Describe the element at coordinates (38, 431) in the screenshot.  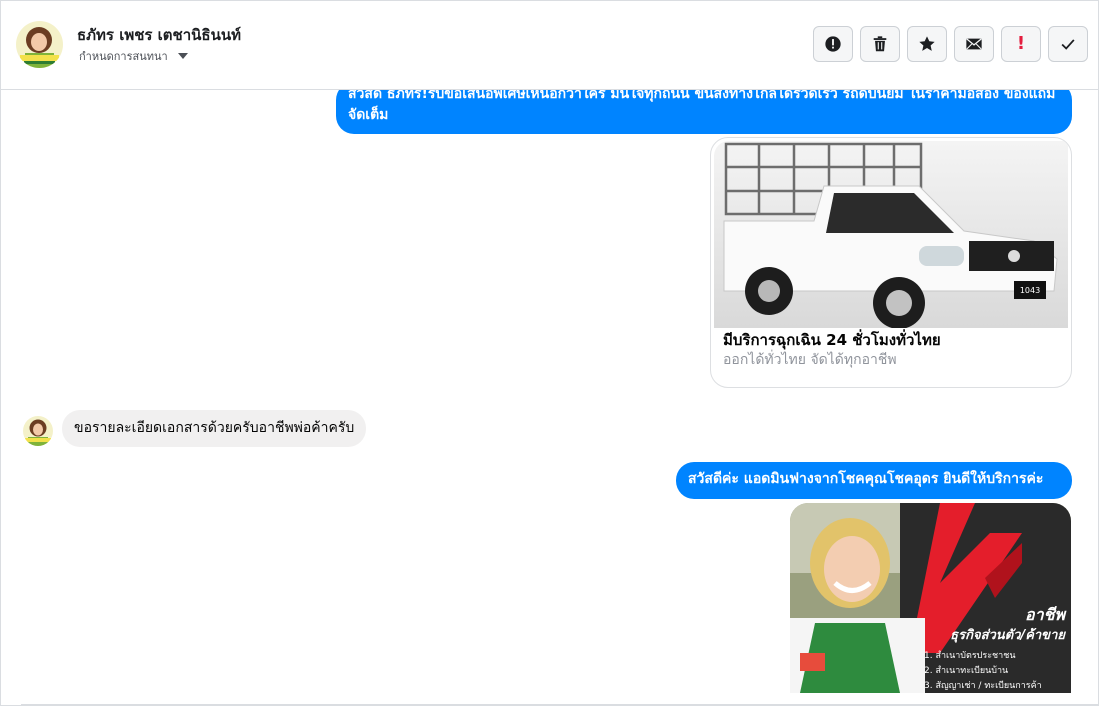
I see `sender-avatar` at that location.